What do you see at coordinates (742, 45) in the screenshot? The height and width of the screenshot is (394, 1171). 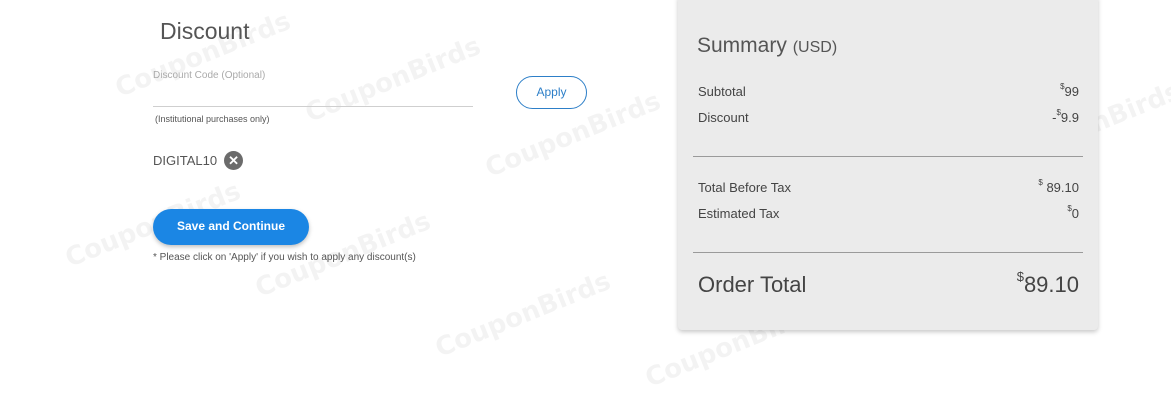 I see `summary-title-text: Summary` at bounding box center [742, 45].